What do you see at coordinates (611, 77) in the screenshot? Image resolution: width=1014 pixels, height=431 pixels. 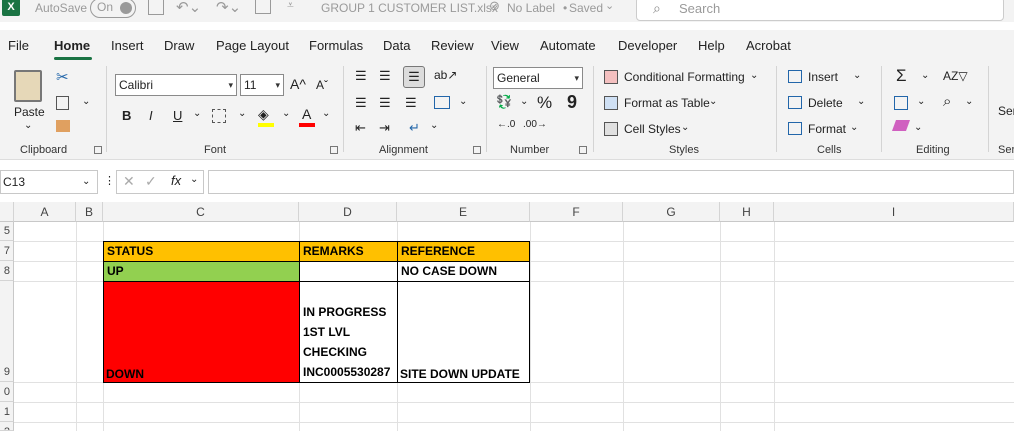 I see `conditional-formatting-icon` at bounding box center [611, 77].